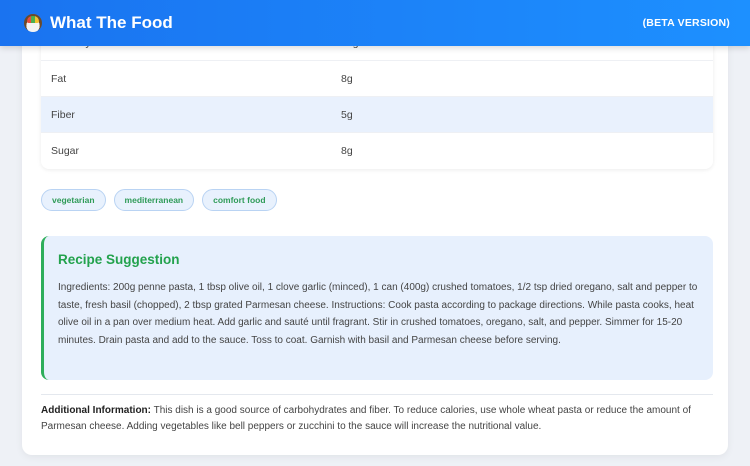 This screenshot has width=750, height=466. What do you see at coordinates (347, 114) in the screenshot?
I see `nutrient-value: 5g` at bounding box center [347, 114].